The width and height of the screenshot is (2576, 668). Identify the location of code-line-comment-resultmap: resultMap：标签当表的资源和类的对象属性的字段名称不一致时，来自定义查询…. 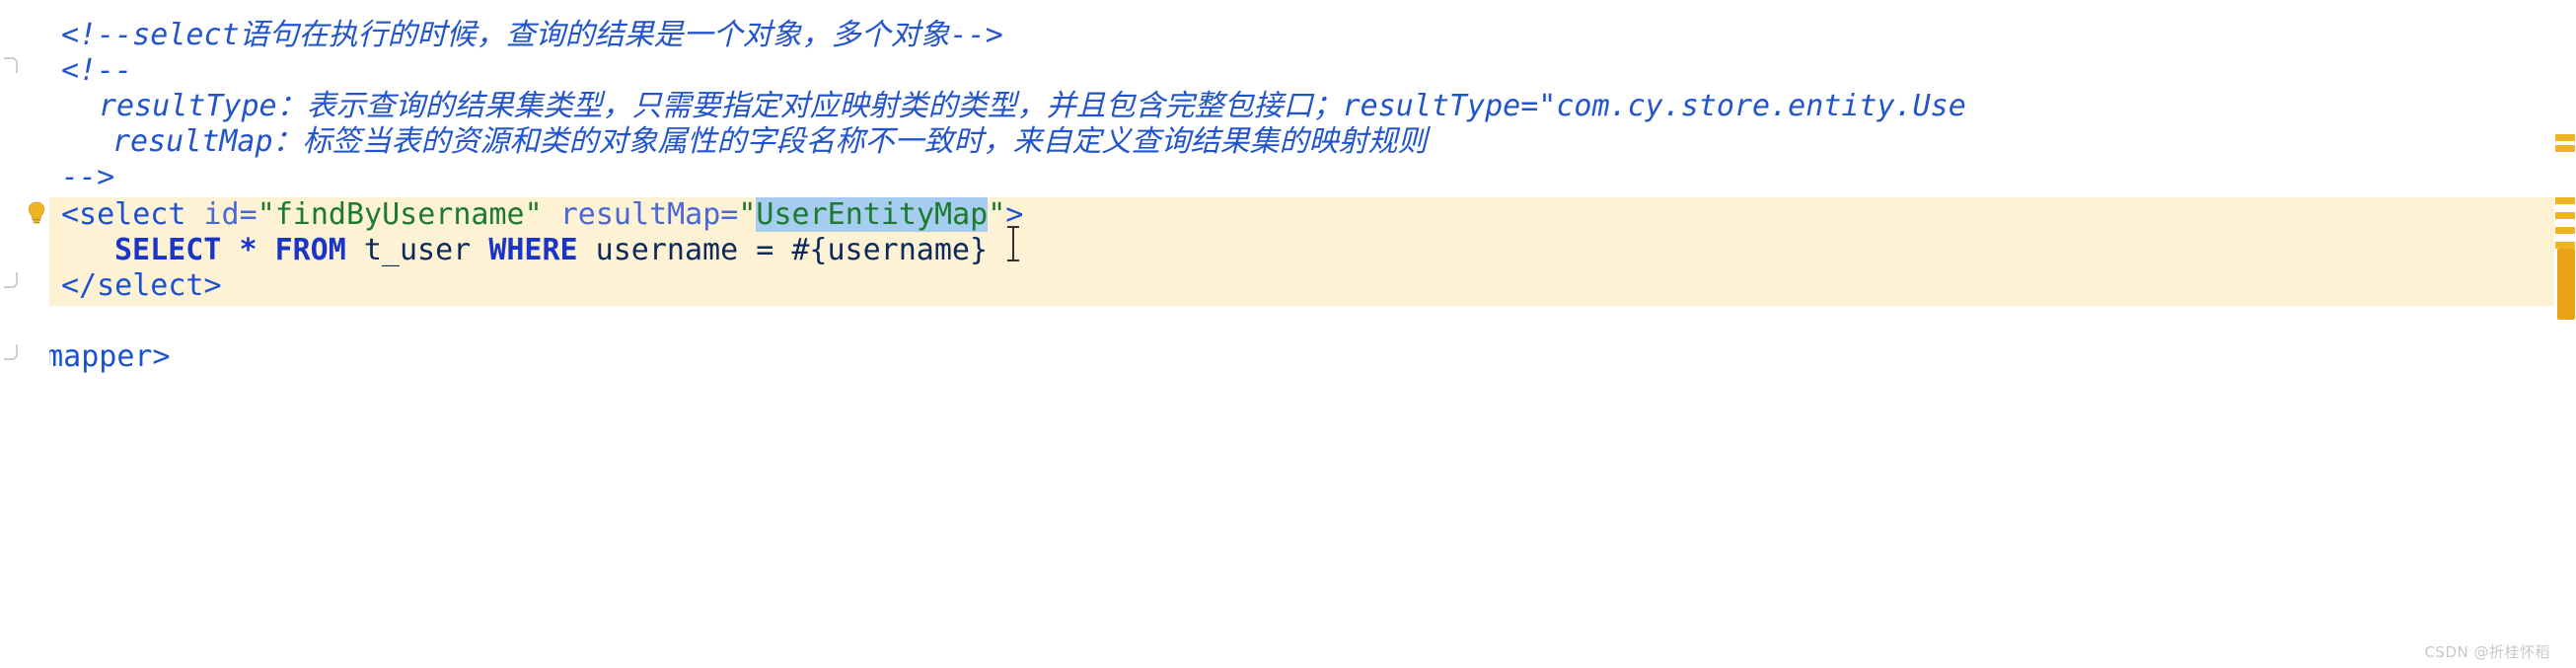
(770, 142).